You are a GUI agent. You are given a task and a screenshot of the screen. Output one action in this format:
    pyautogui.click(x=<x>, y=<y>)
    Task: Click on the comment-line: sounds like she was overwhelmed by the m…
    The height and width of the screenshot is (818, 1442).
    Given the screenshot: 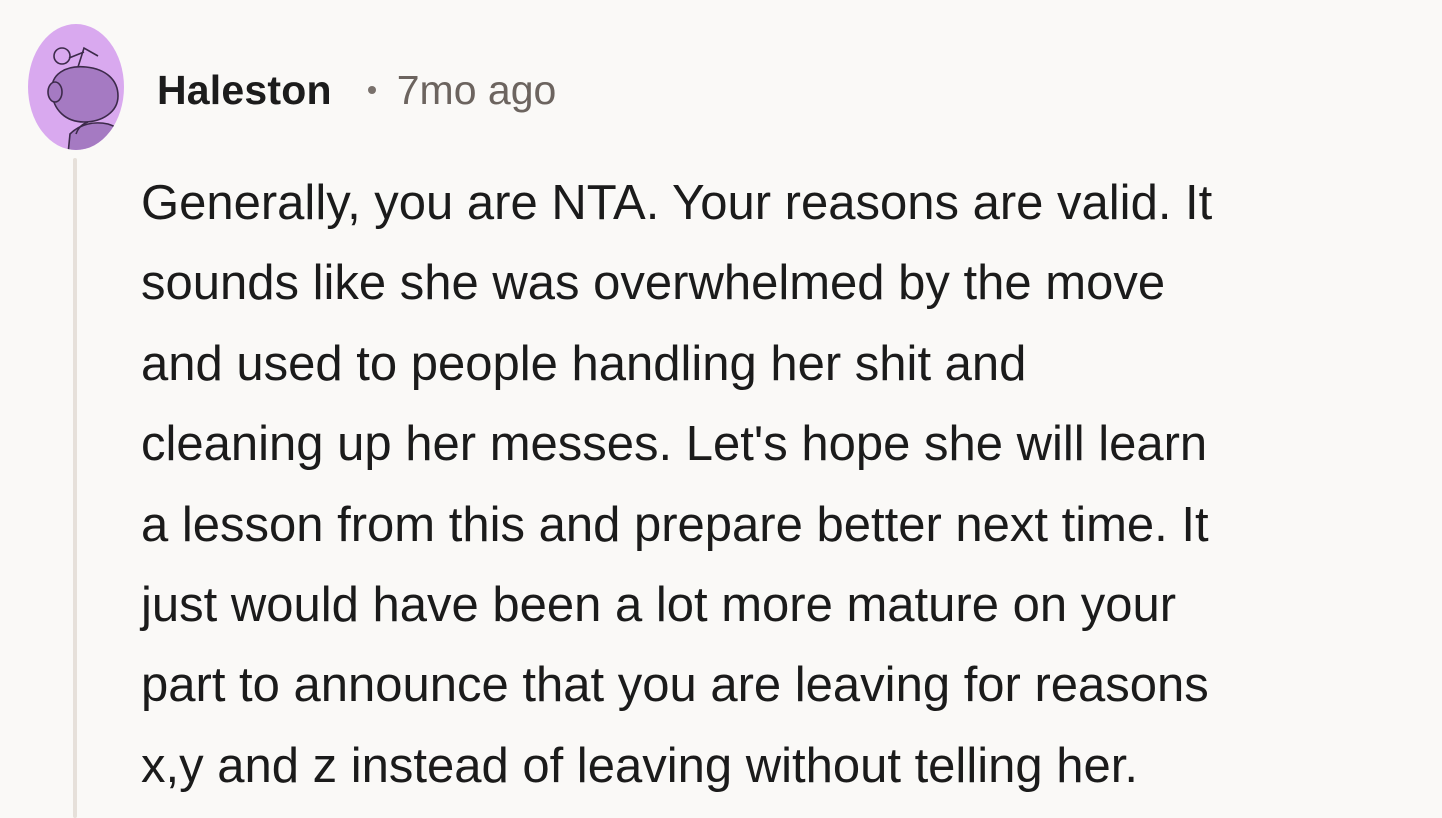 What is the action you would take?
    pyautogui.click(x=653, y=283)
    